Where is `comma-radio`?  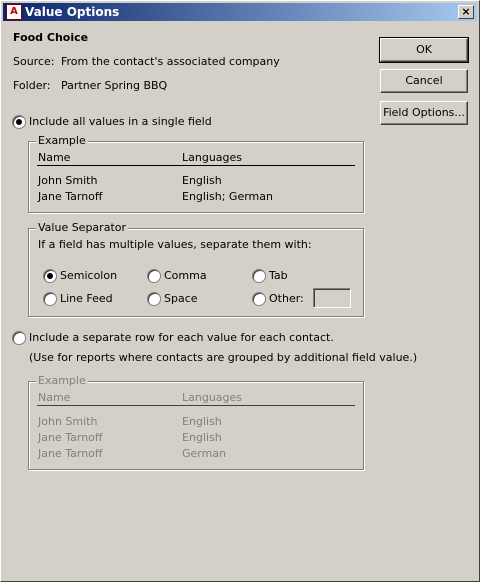
comma-radio is located at coordinates (154, 276).